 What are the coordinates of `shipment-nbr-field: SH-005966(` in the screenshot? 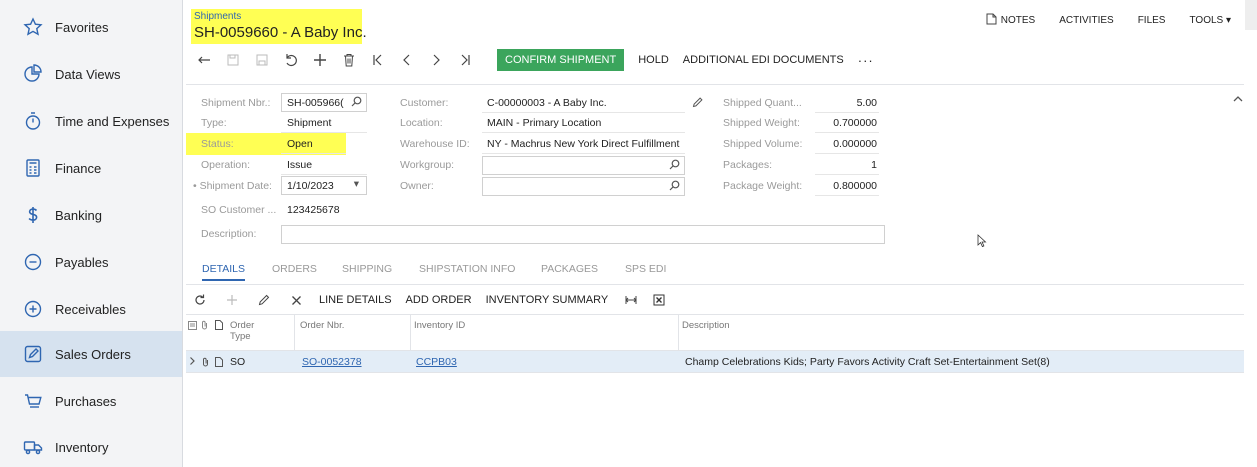 It's located at (324, 102).